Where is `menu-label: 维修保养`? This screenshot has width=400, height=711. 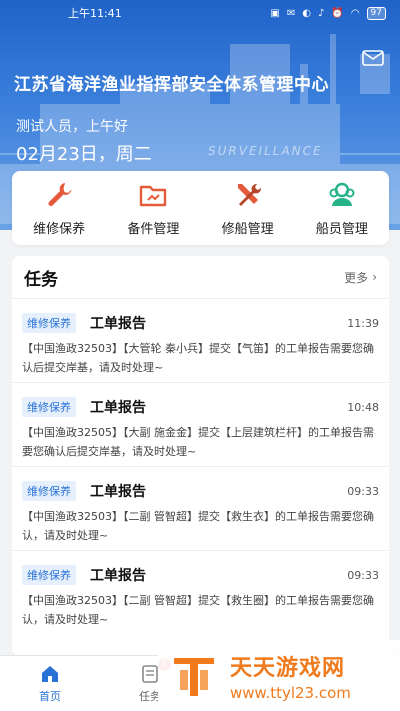 menu-label: 维修保养 is located at coordinates (59, 229).